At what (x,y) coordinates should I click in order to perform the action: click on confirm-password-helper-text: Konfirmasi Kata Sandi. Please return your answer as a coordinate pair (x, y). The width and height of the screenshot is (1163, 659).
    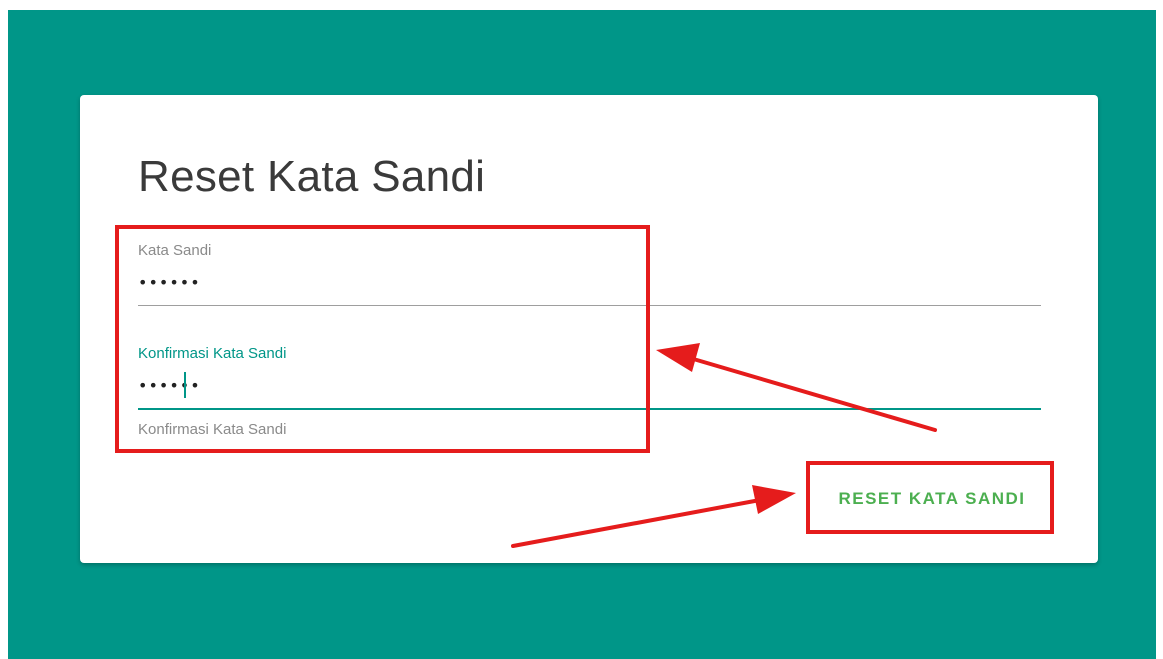
    Looking at the image, I should click on (212, 429).